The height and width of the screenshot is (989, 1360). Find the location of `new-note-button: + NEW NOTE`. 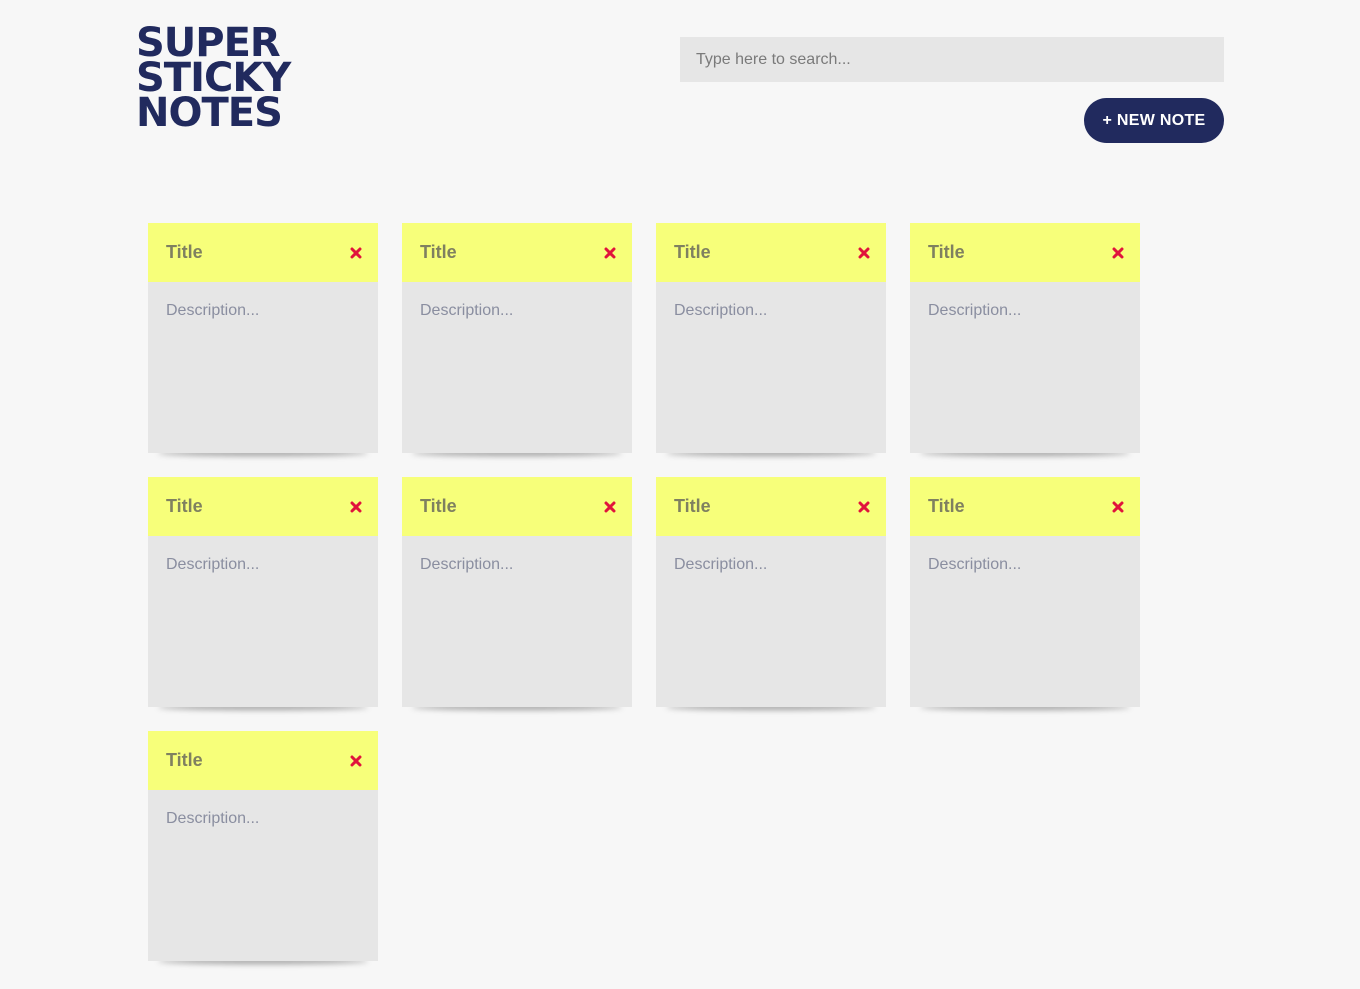

new-note-button: + NEW NOTE is located at coordinates (1154, 120).